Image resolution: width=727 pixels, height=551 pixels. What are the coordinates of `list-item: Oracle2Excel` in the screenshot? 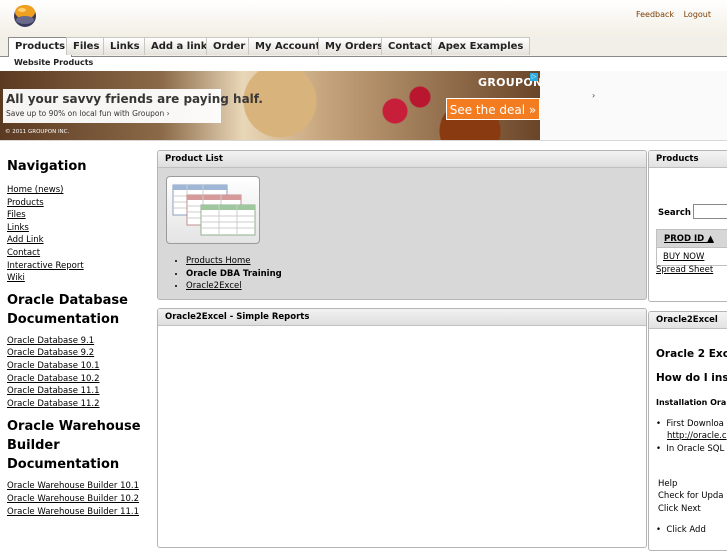 It's located at (234, 286).